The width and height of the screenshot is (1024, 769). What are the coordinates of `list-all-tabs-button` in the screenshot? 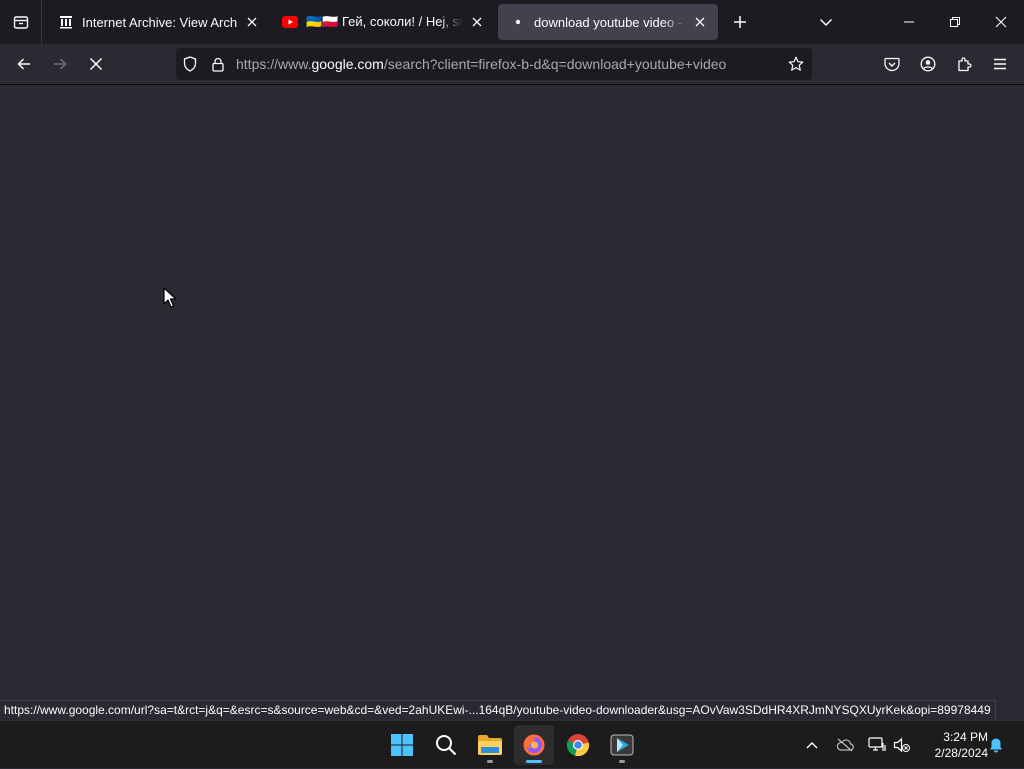 It's located at (826, 22).